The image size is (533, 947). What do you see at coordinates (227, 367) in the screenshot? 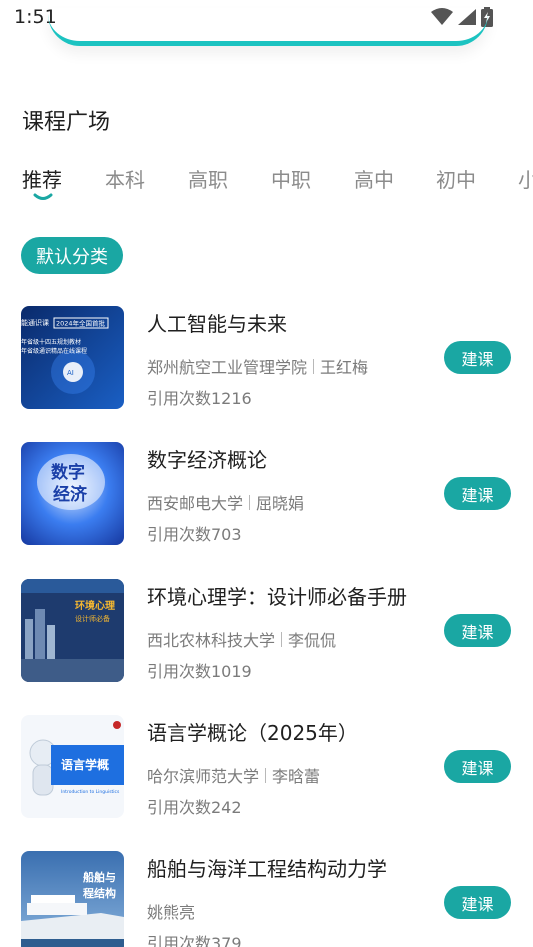
I see `course-school: 郑州航空工业管理学院` at bounding box center [227, 367].